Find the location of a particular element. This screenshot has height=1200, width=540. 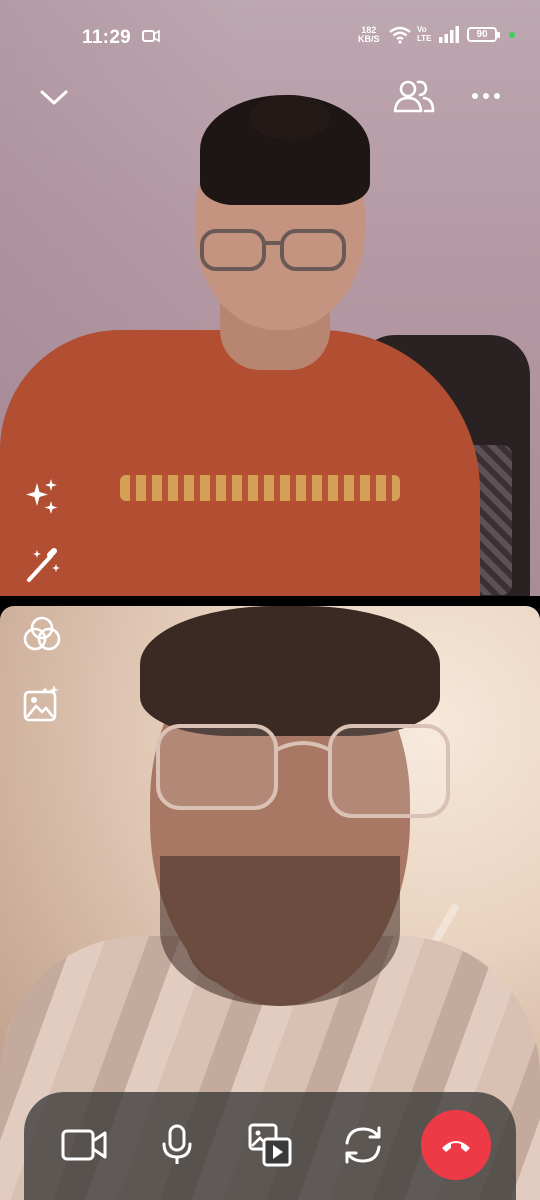

minimize-call-button is located at coordinates (54, 98).